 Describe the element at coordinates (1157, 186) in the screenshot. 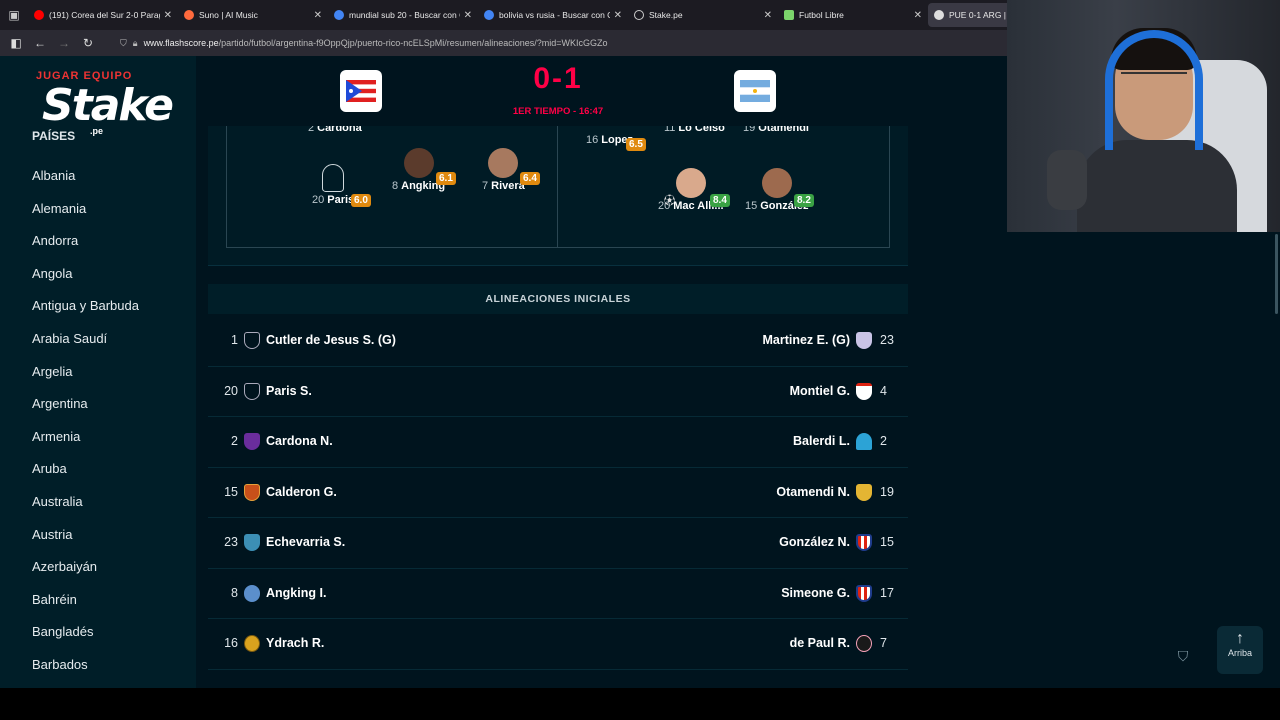

I see `streamer-body` at that location.